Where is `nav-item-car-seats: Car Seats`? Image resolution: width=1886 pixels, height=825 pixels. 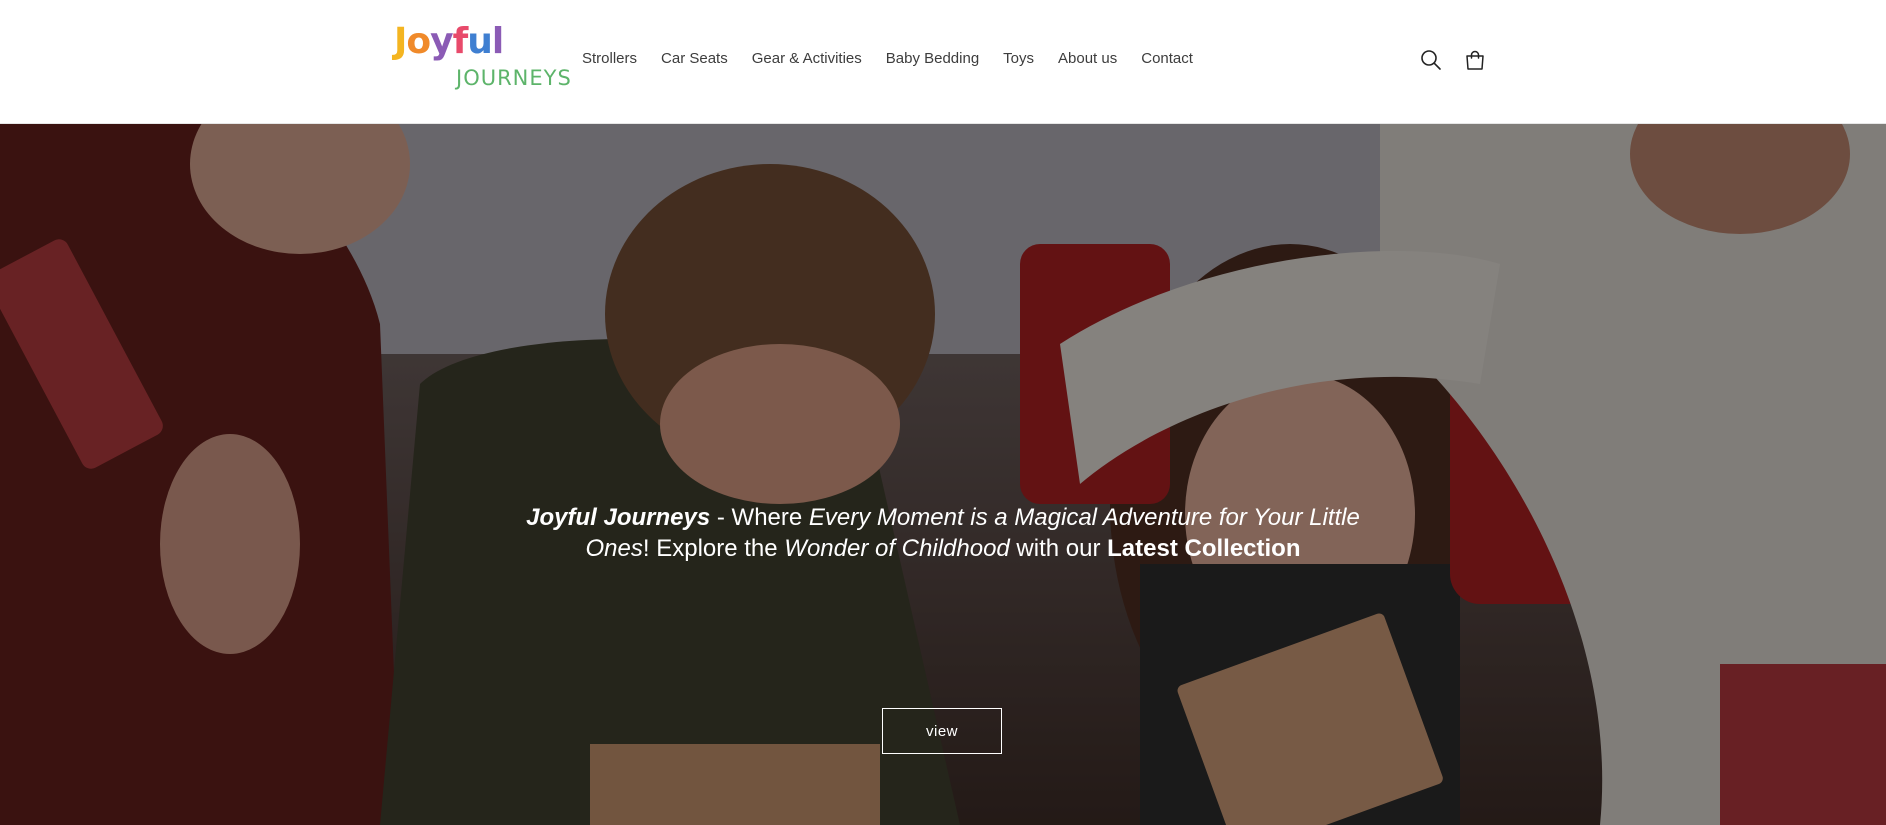 nav-item-car-seats: Car Seats is located at coordinates (694, 59).